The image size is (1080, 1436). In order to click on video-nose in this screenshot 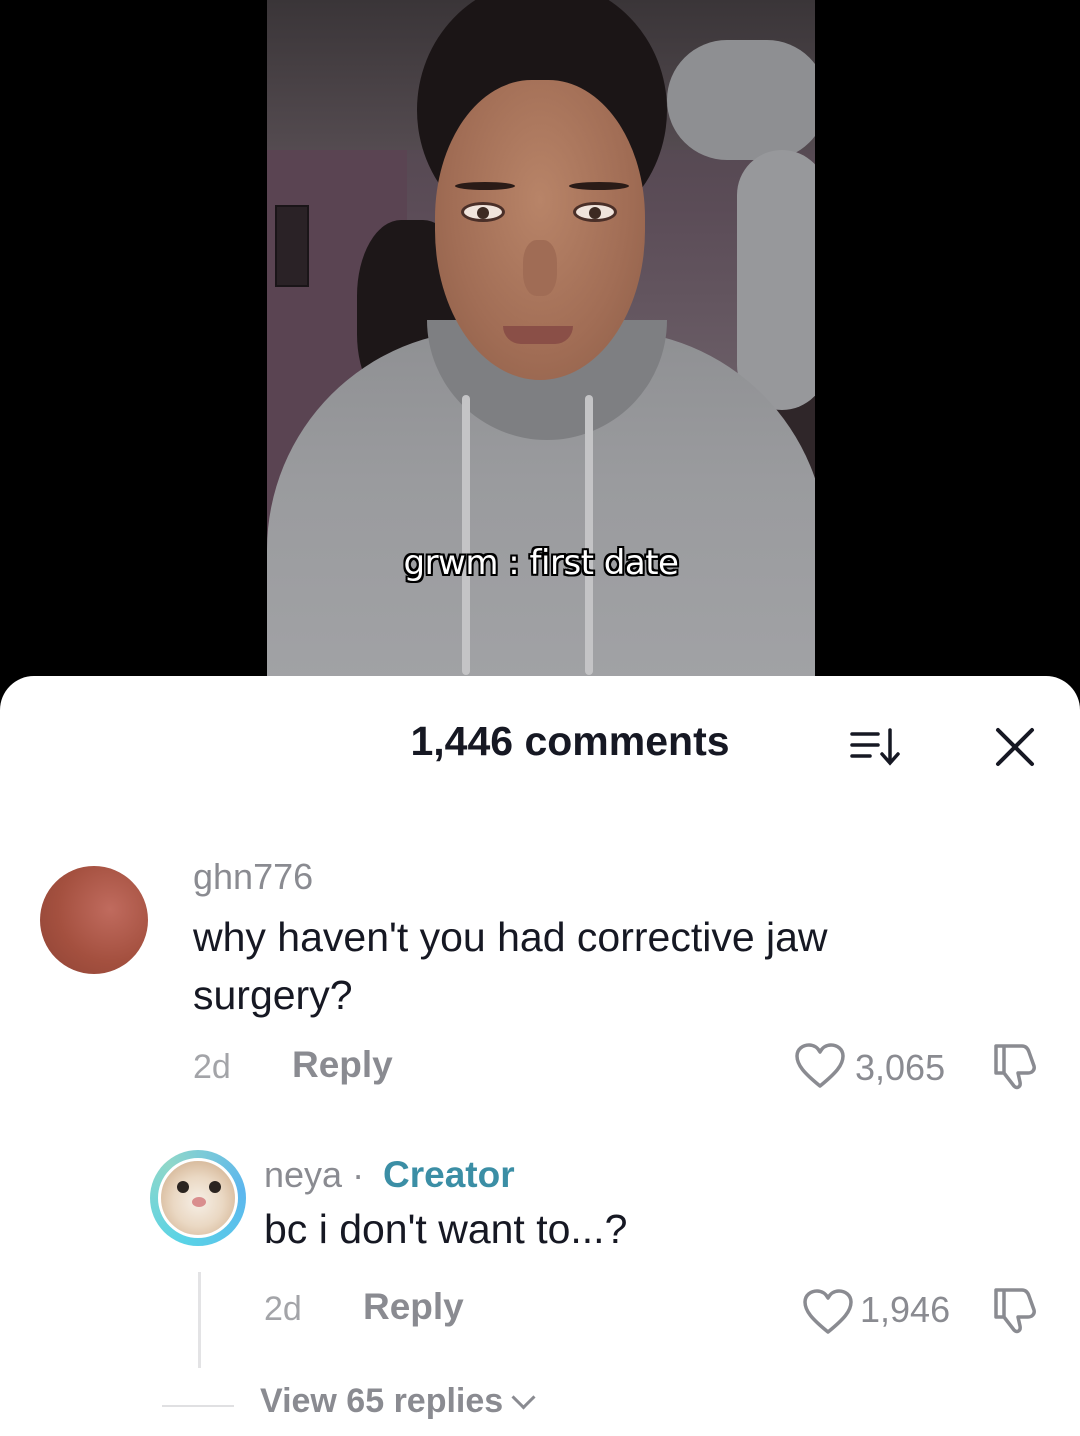, I will do `click(540, 268)`.